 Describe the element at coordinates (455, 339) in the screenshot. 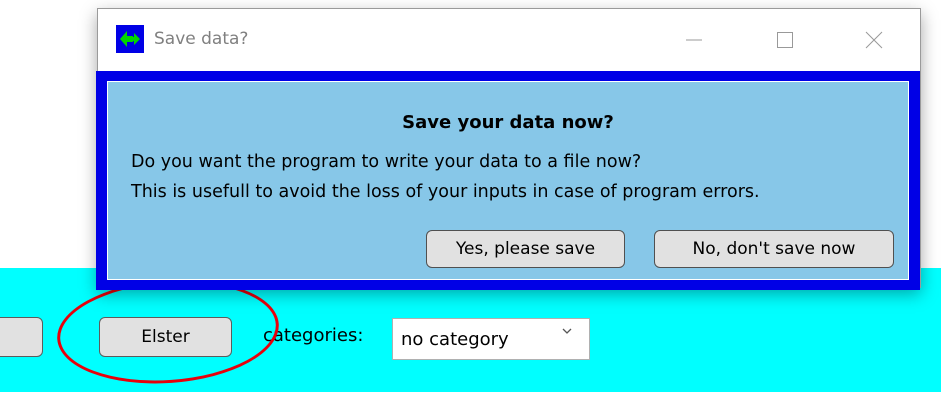

I see `category-select-value: no category` at that location.